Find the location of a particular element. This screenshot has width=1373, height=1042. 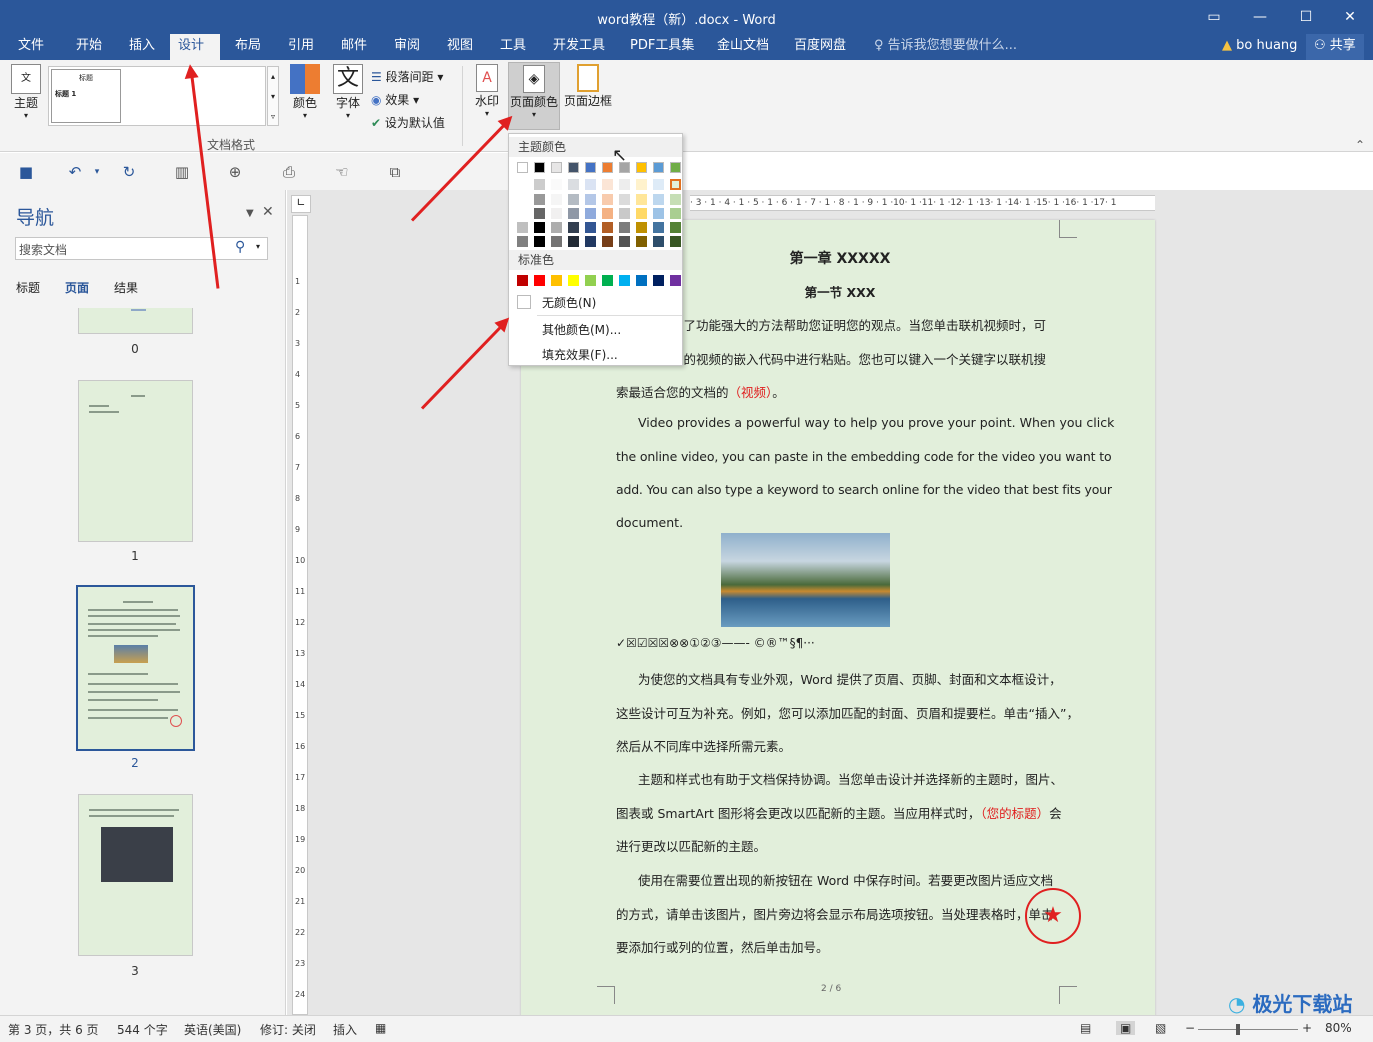

status-insert-mode: 插入 is located at coordinates (345, 1029).